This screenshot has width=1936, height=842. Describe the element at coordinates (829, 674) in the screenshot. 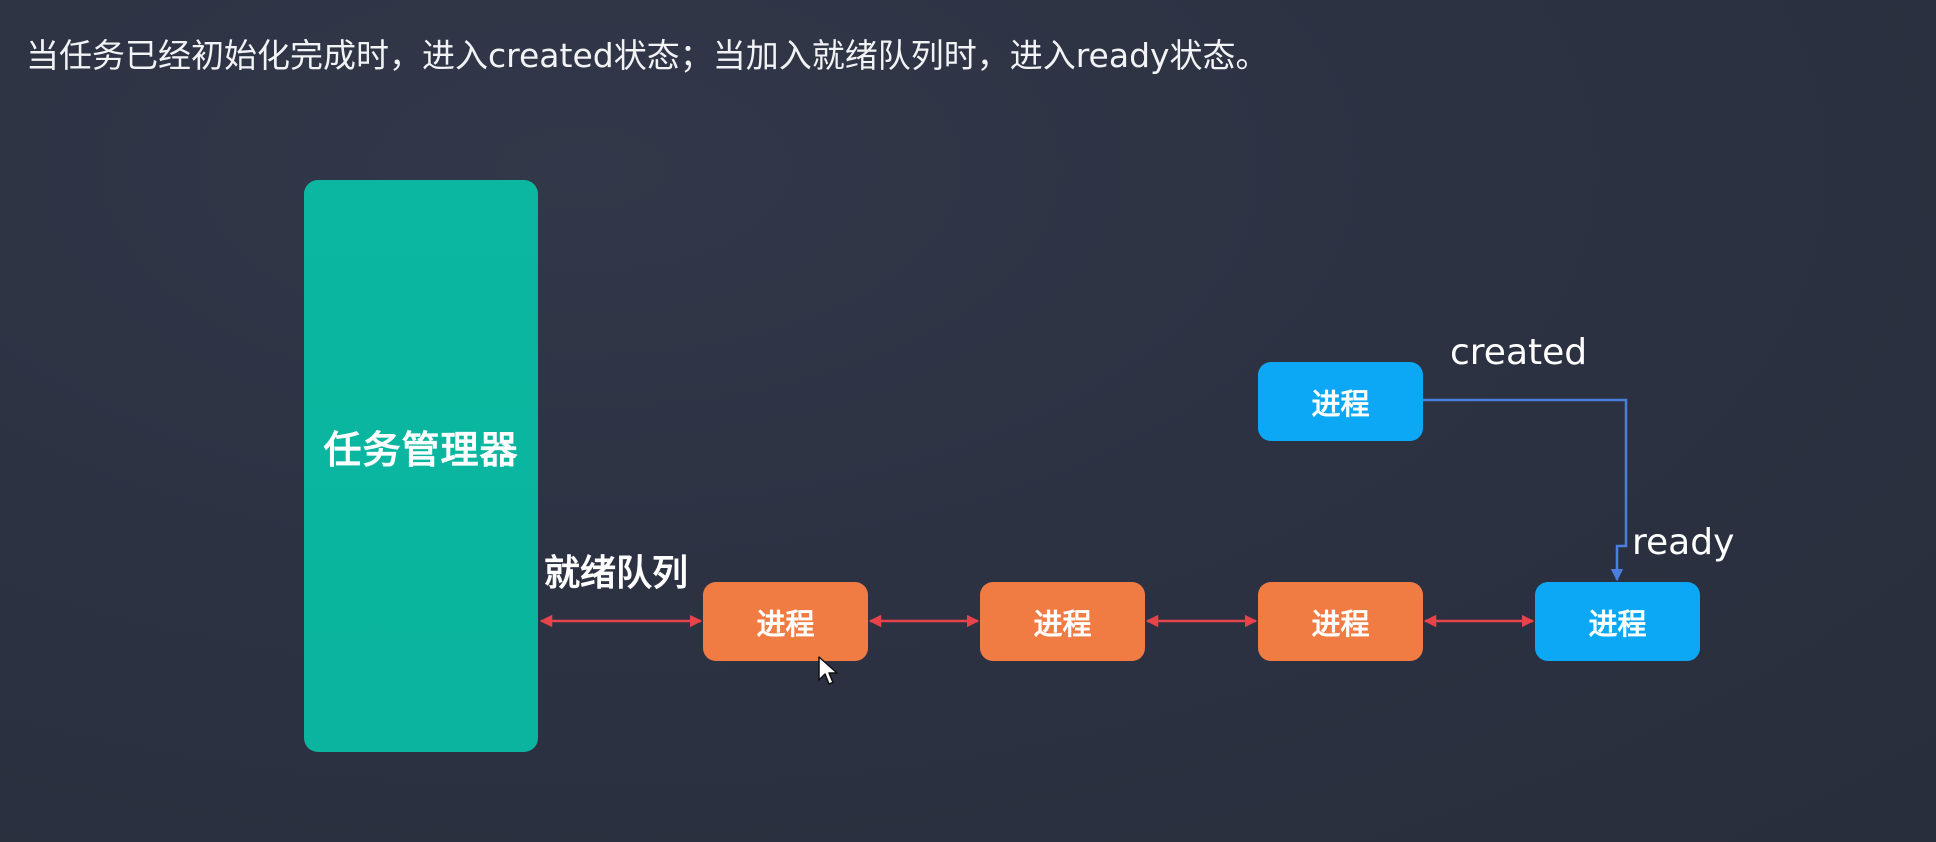

I see `mouse-pointer-icon` at that location.